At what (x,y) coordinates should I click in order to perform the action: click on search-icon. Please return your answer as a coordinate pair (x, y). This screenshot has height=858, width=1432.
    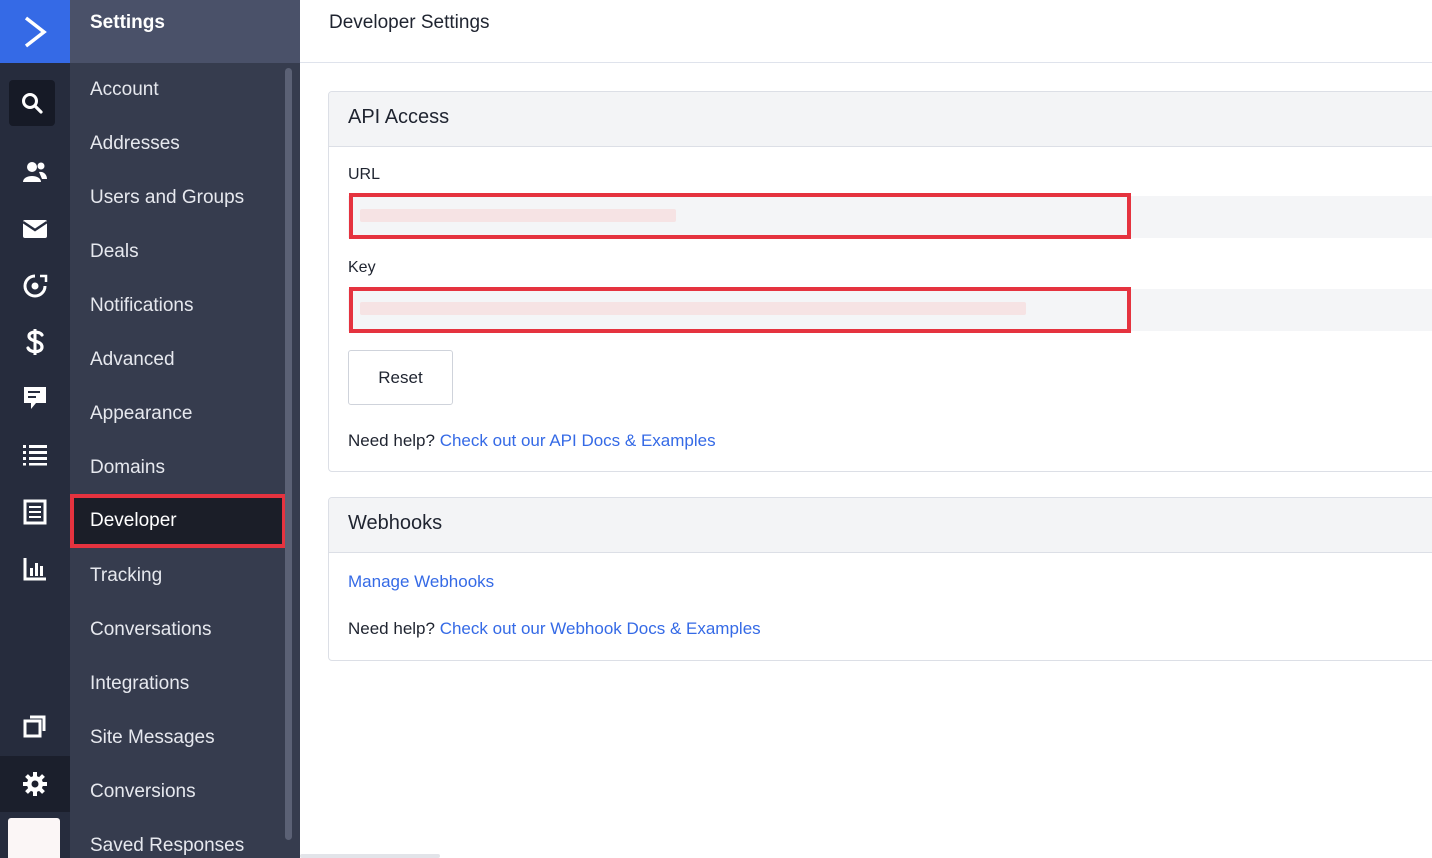
    Looking at the image, I should click on (32, 103).